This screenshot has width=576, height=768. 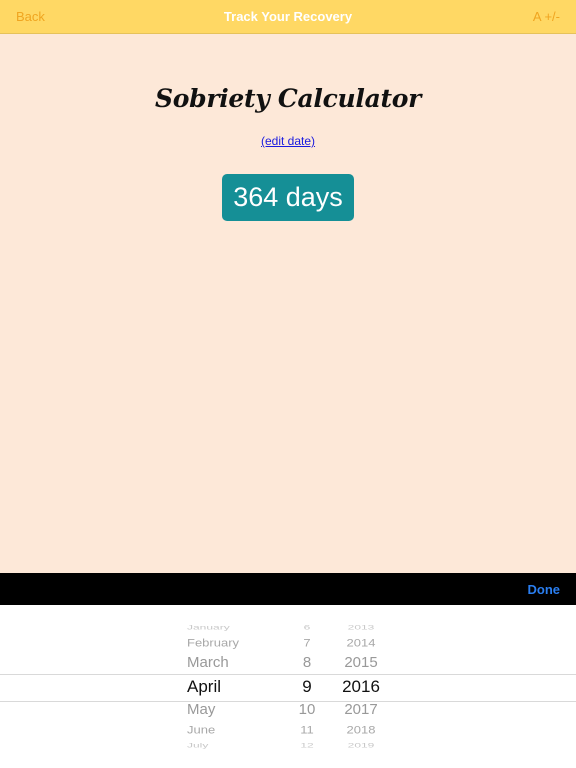 What do you see at coordinates (361, 627) in the screenshot?
I see `picker-year-option: 2013` at bounding box center [361, 627].